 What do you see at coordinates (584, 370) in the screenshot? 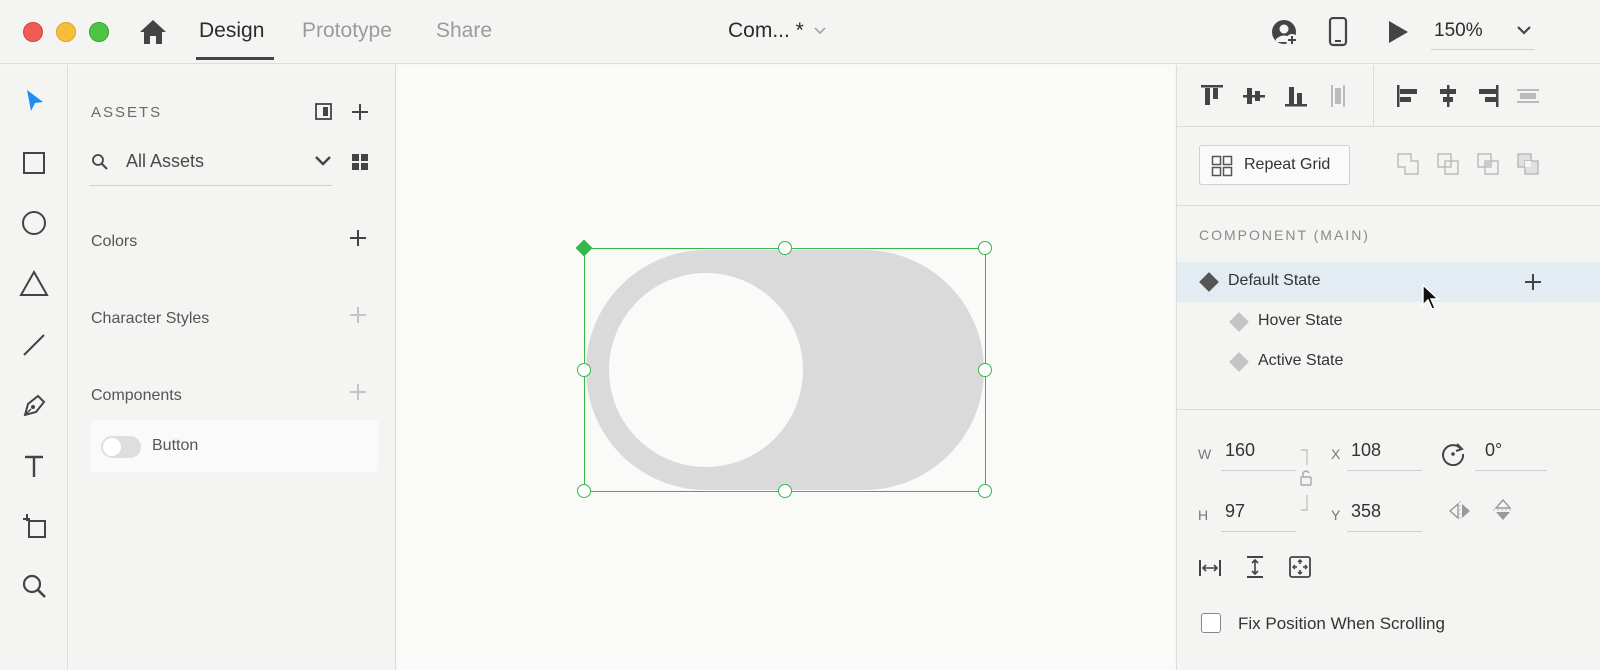
I see `resize-handle-left` at bounding box center [584, 370].